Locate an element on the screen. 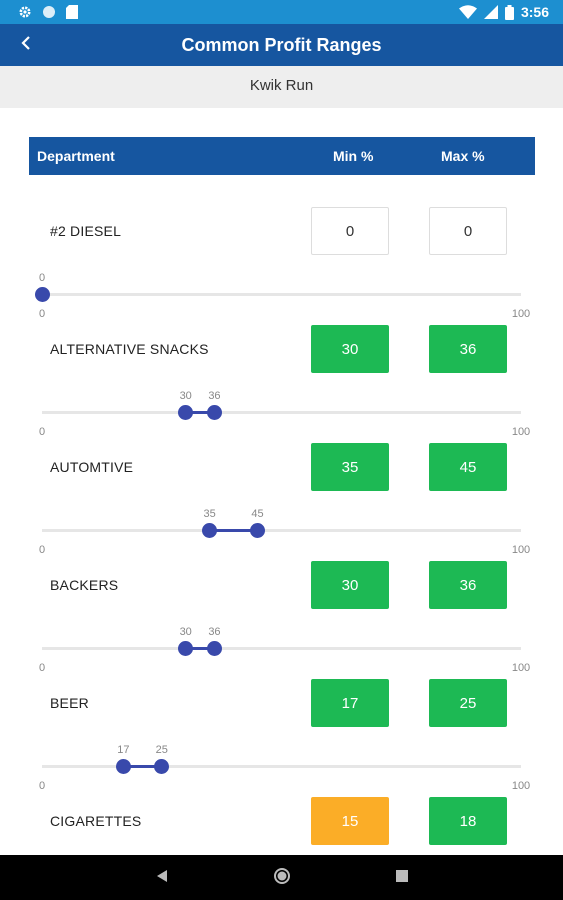 This screenshot has width=563, height=900. back-button is located at coordinates (26, 45).